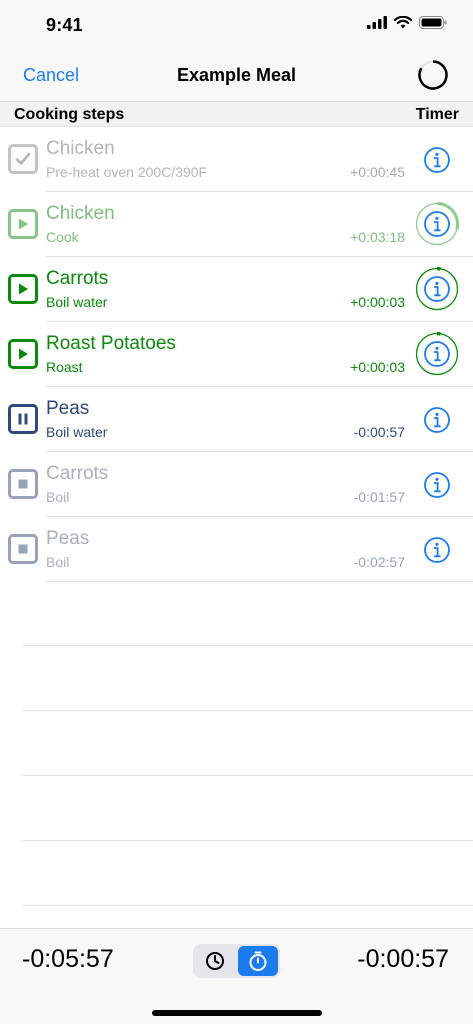 The height and width of the screenshot is (1024, 473). I want to click on next-step-time: -0:00:57, so click(403, 959).